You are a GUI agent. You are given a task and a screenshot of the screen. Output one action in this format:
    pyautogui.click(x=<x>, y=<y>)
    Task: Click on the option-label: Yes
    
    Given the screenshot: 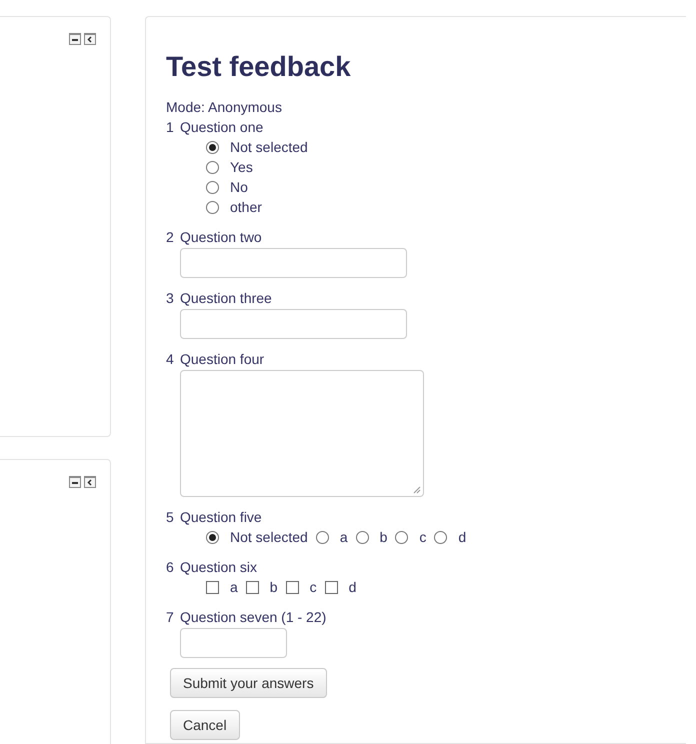 What is the action you would take?
    pyautogui.click(x=241, y=167)
    